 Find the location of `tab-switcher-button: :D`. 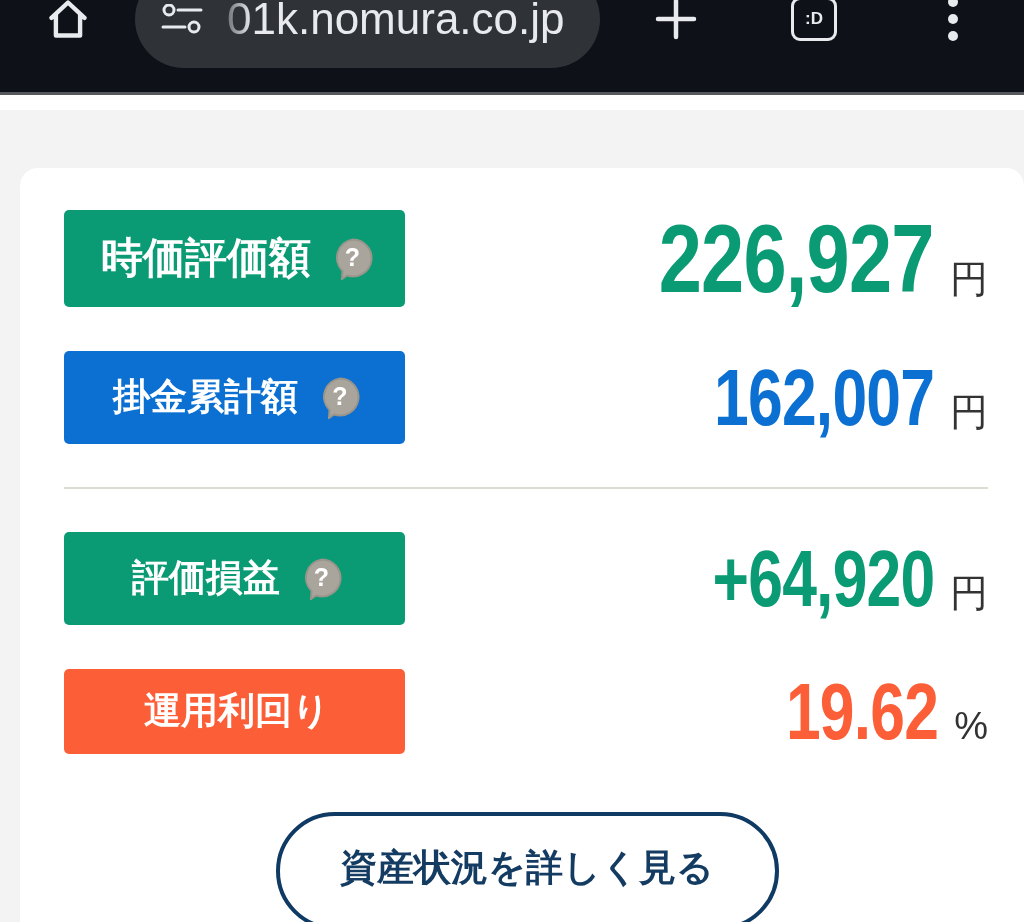

tab-switcher-button: :D is located at coordinates (814, 20).